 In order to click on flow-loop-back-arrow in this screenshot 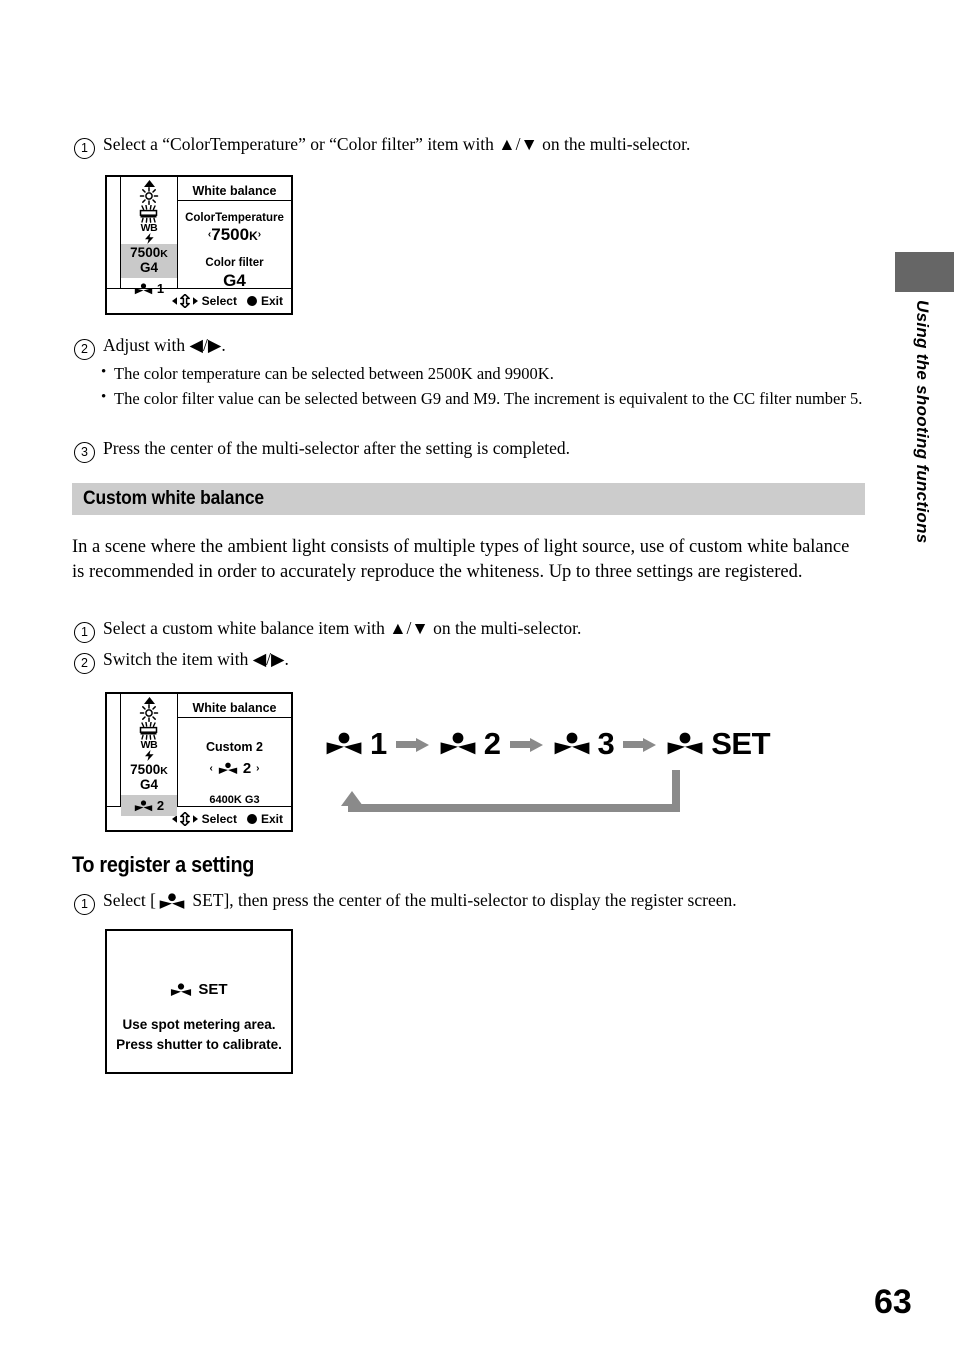, I will do `click(510, 791)`.